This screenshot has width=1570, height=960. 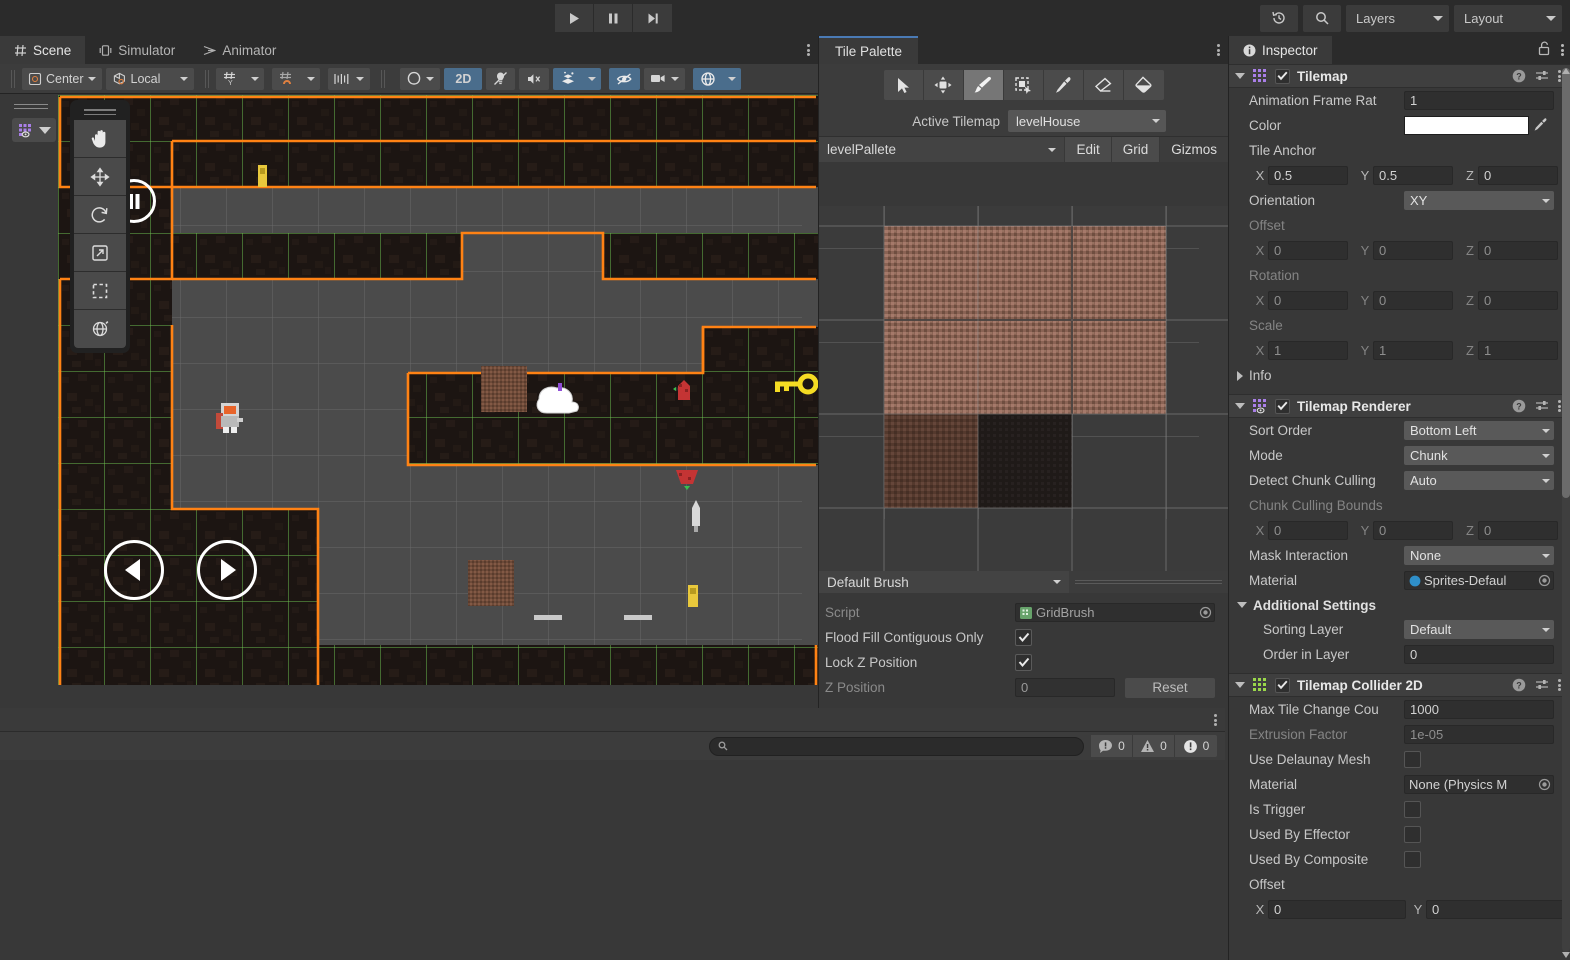 I want to click on play-button, so click(x=574, y=18).